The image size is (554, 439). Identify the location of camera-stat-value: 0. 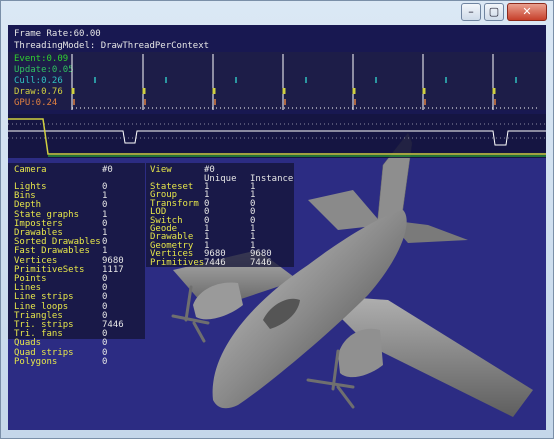
(105, 361).